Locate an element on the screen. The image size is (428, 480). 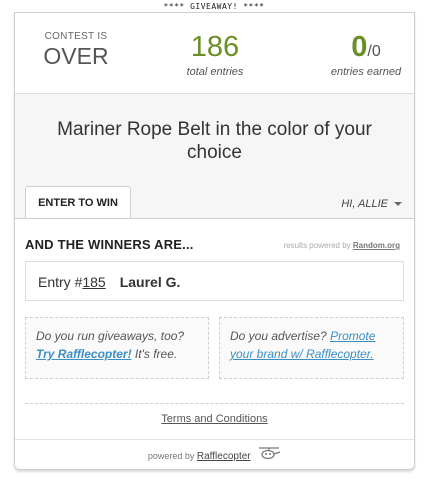
promo-giveaways-suffix: It's free. is located at coordinates (154, 354).